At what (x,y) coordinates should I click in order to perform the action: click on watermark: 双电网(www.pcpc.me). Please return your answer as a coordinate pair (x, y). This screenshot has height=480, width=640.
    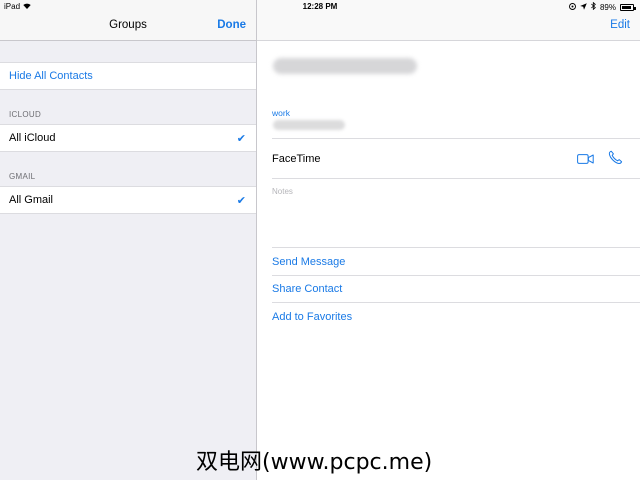
    Looking at the image, I should click on (314, 462).